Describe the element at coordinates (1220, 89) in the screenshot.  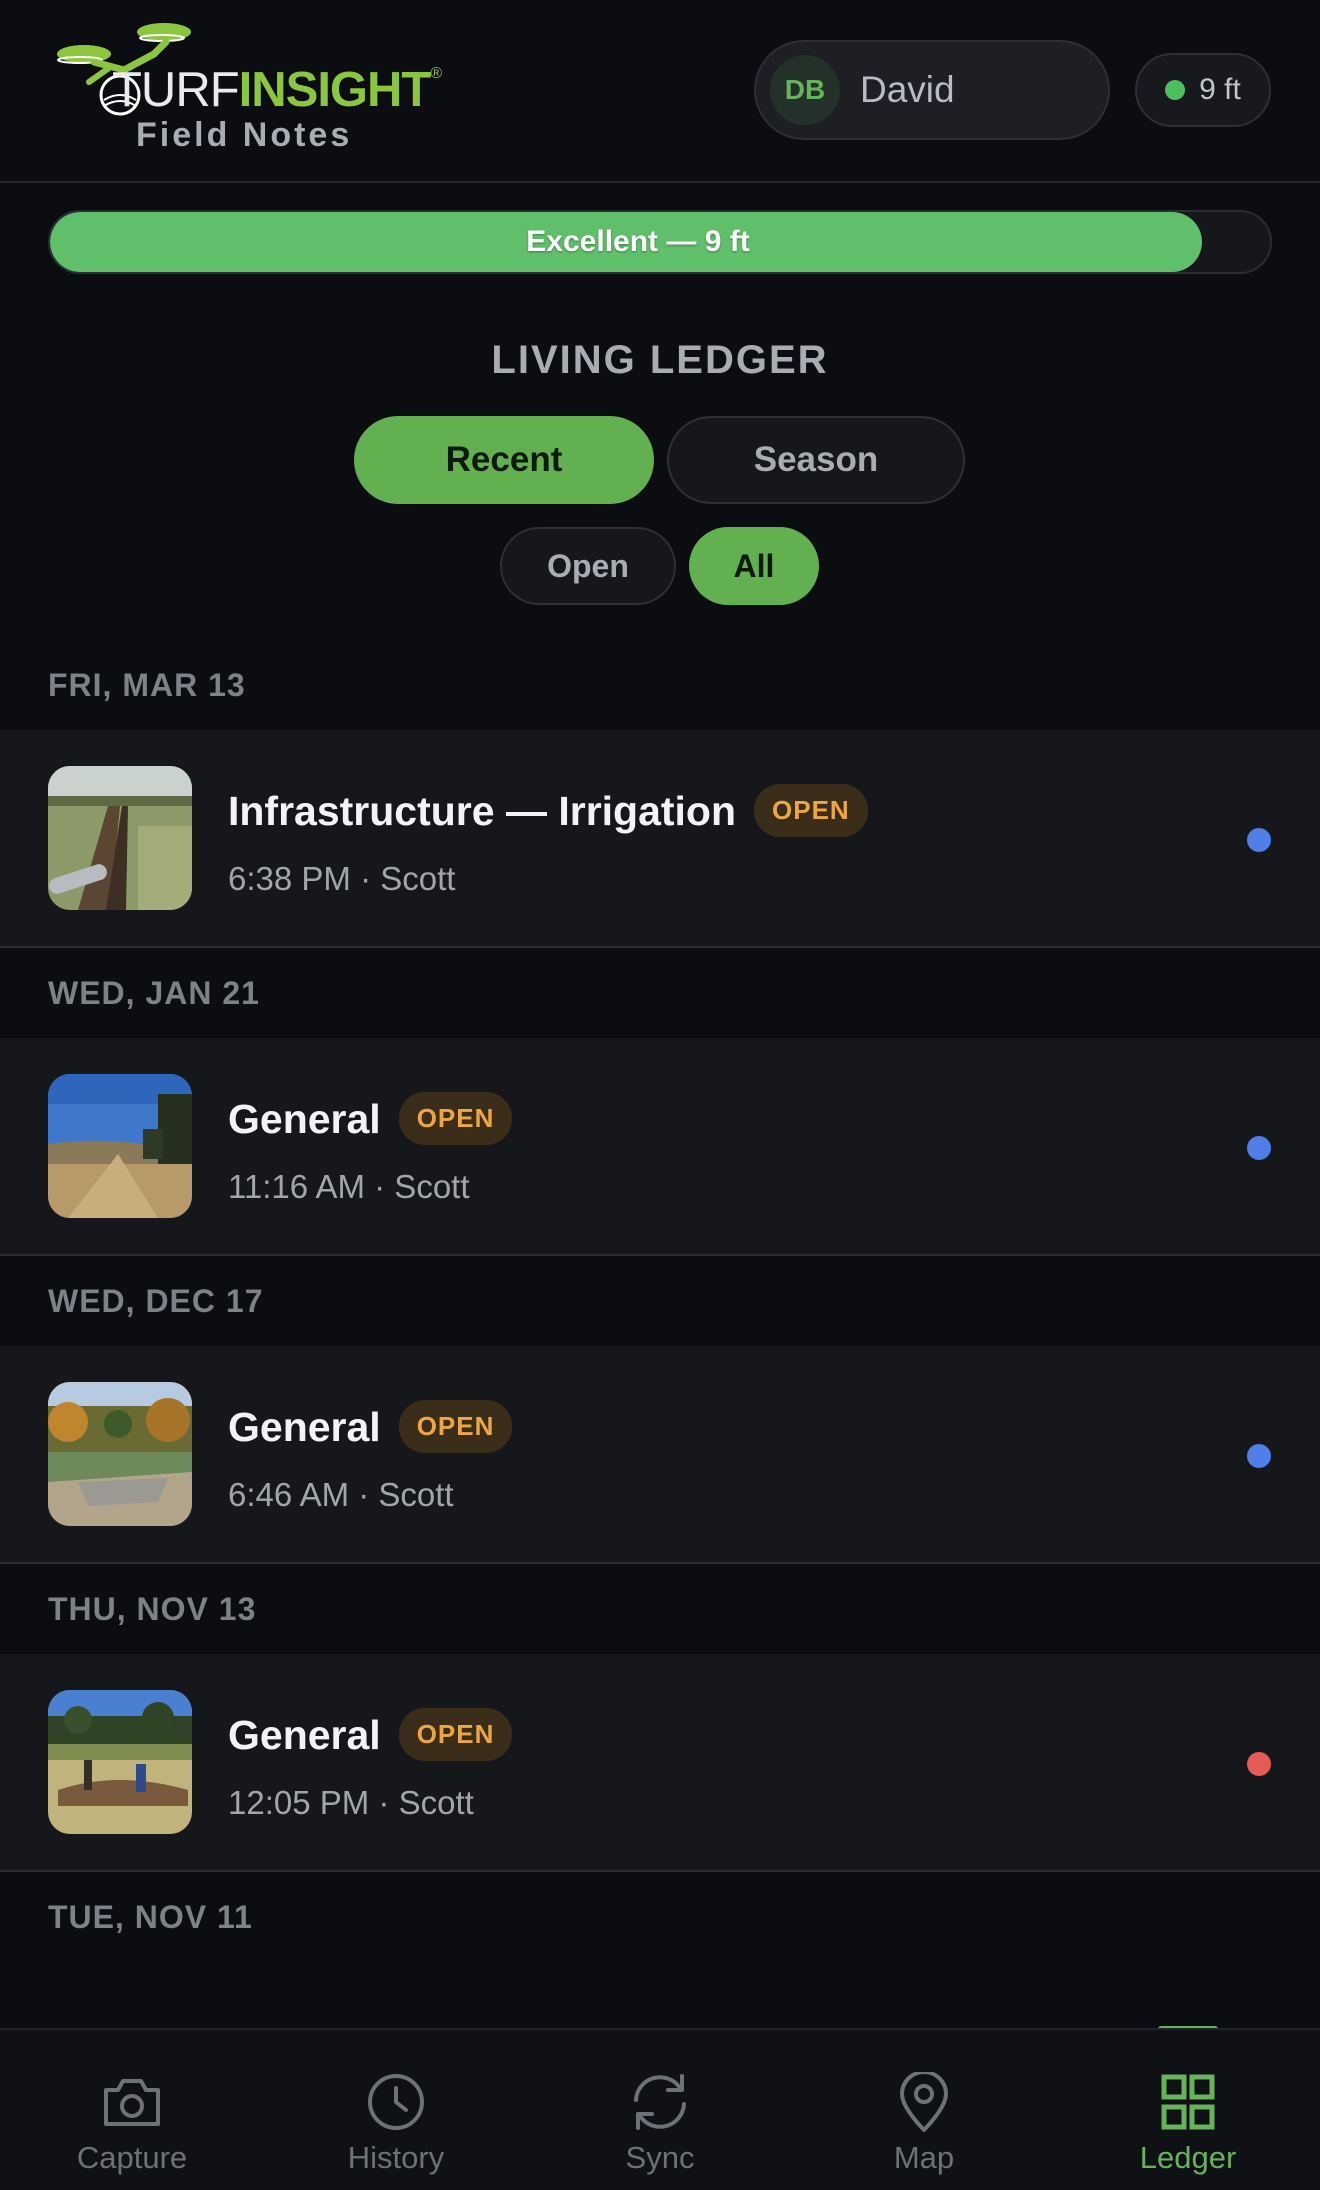
I see `gps-accuracy-label: 9 ft` at that location.